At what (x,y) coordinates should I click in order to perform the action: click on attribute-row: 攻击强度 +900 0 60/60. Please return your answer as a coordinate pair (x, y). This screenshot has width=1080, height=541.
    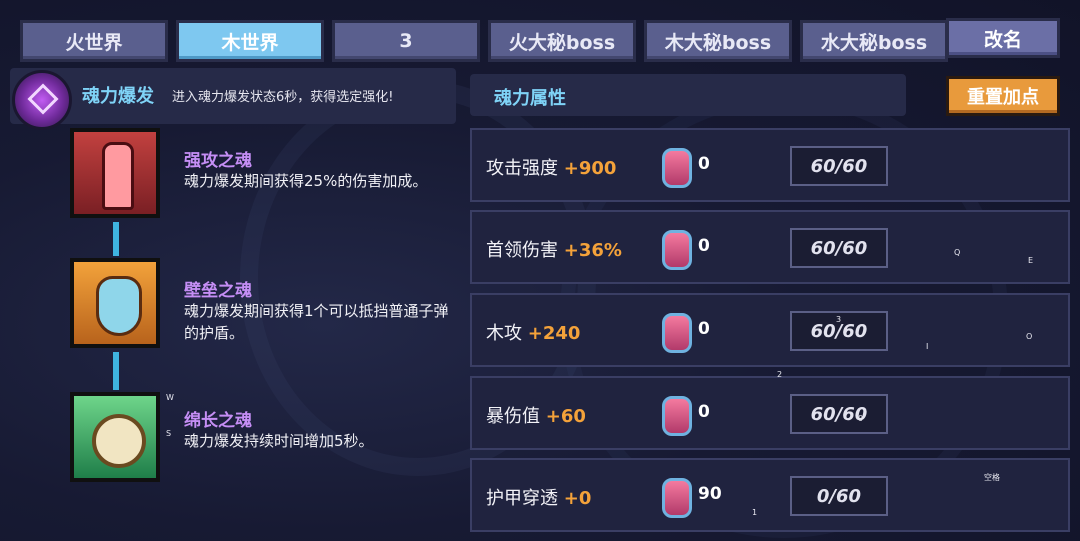
    Looking at the image, I should click on (770, 165).